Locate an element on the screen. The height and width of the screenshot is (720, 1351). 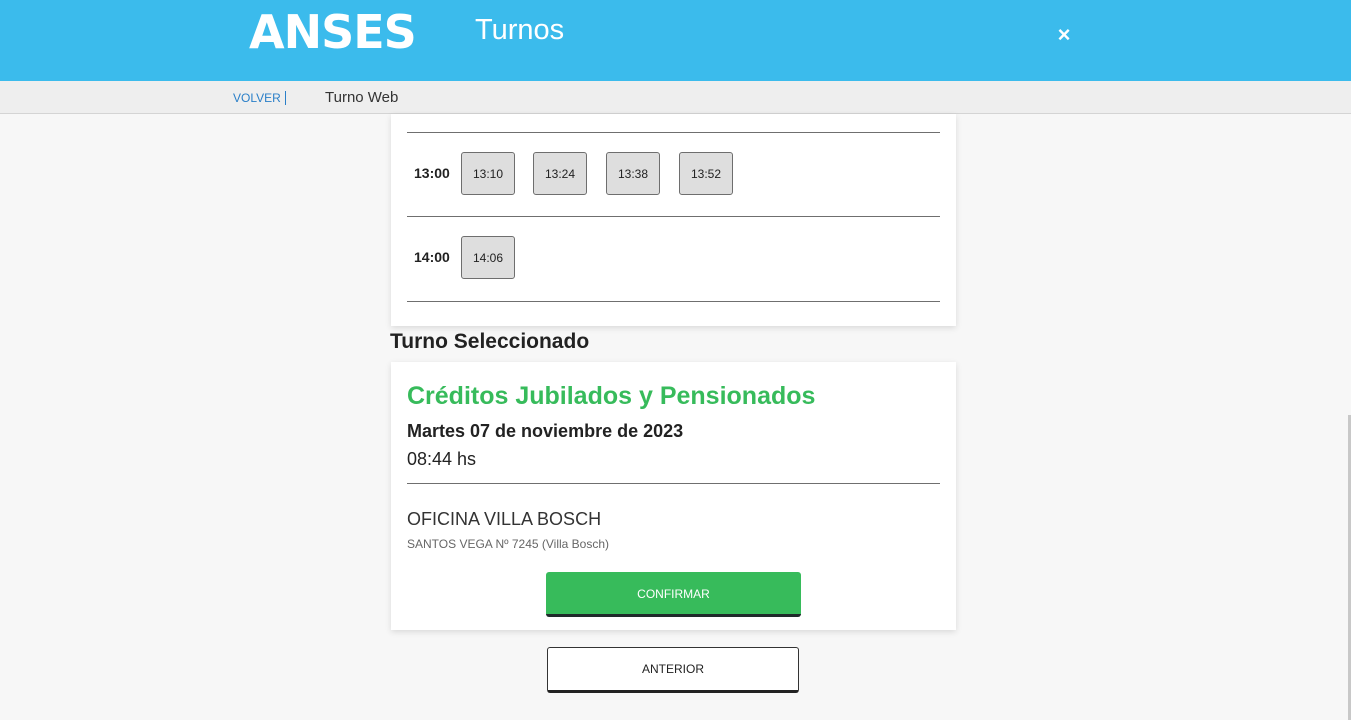
office-name: OFICINA VILLA BOSCH is located at coordinates (504, 519).